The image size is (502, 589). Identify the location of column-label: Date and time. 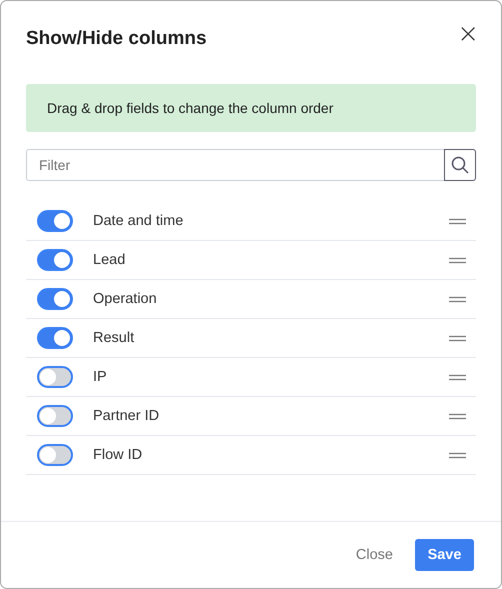
(138, 221).